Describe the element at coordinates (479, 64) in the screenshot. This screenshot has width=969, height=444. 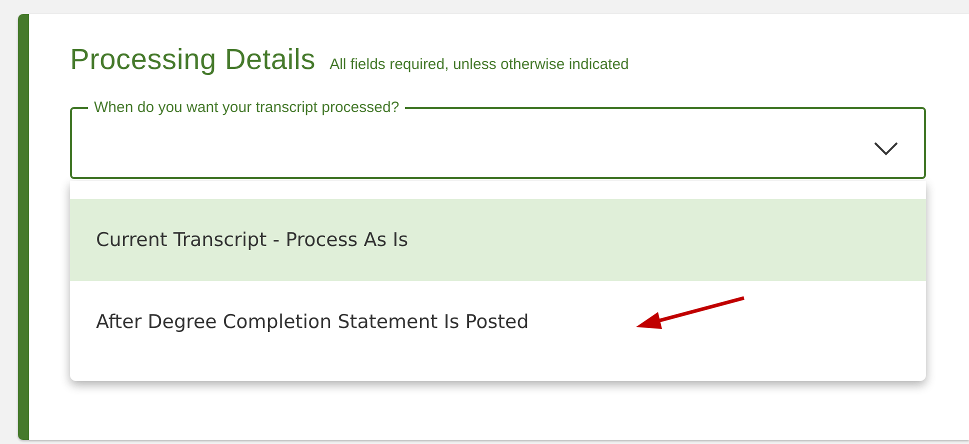
I see `required-note: All fields required, unless otherwise indicated` at that location.